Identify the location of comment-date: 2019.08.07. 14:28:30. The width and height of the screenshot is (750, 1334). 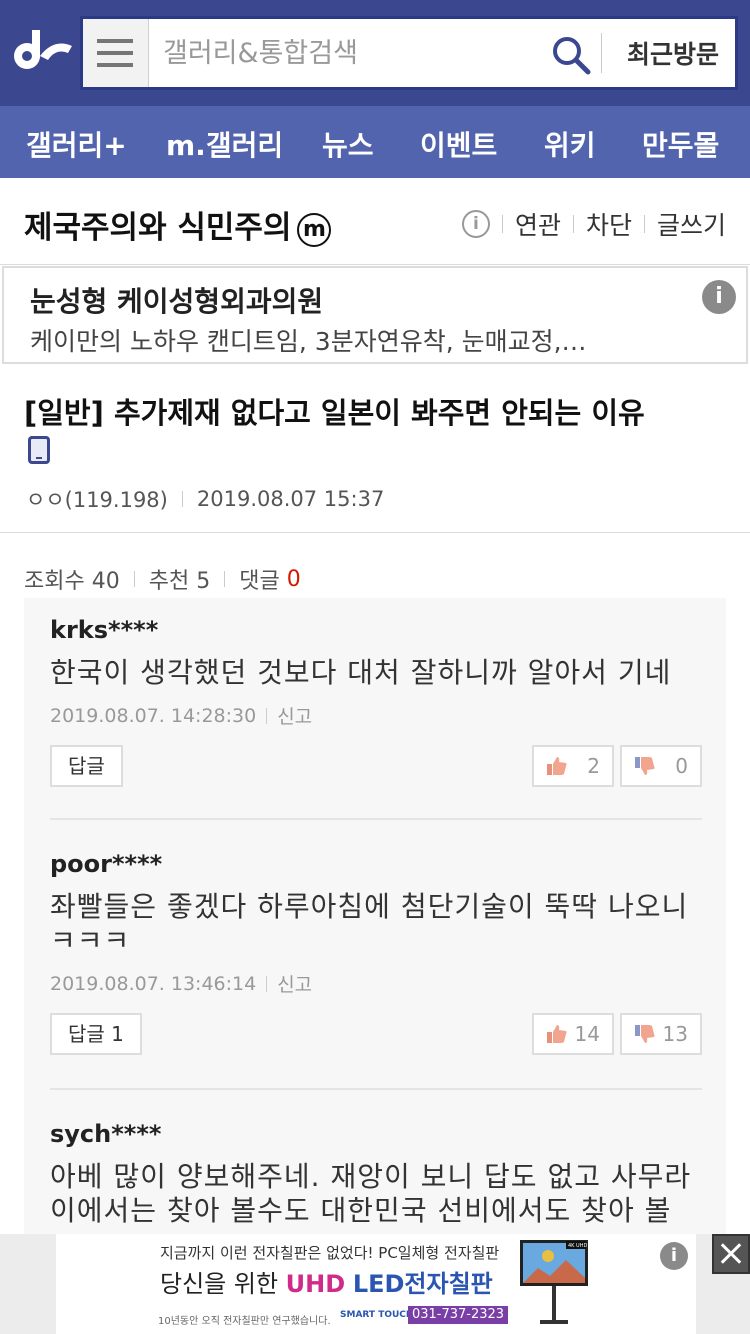
(153, 715).